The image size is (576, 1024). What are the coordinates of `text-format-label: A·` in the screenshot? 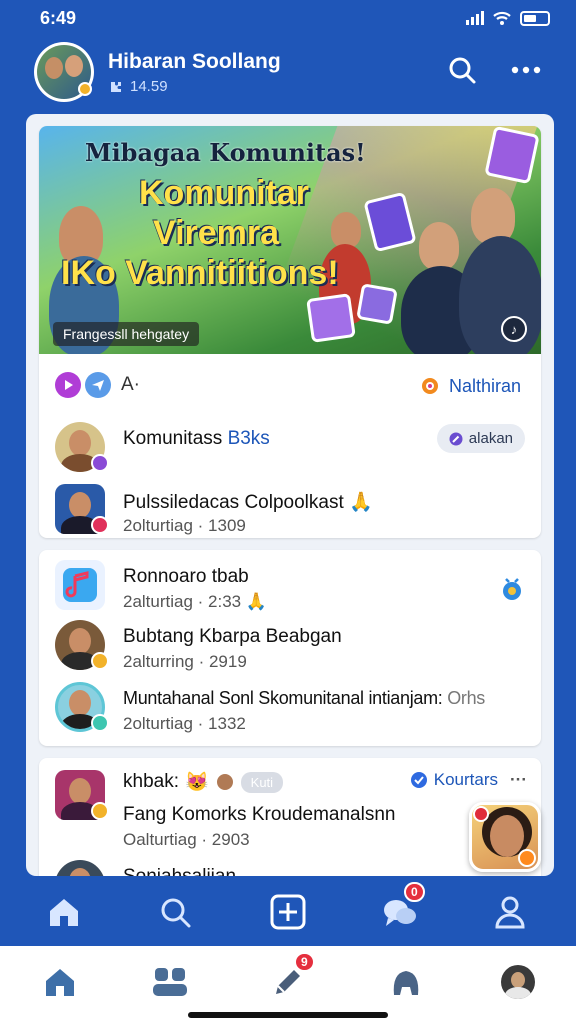 It's located at (130, 385).